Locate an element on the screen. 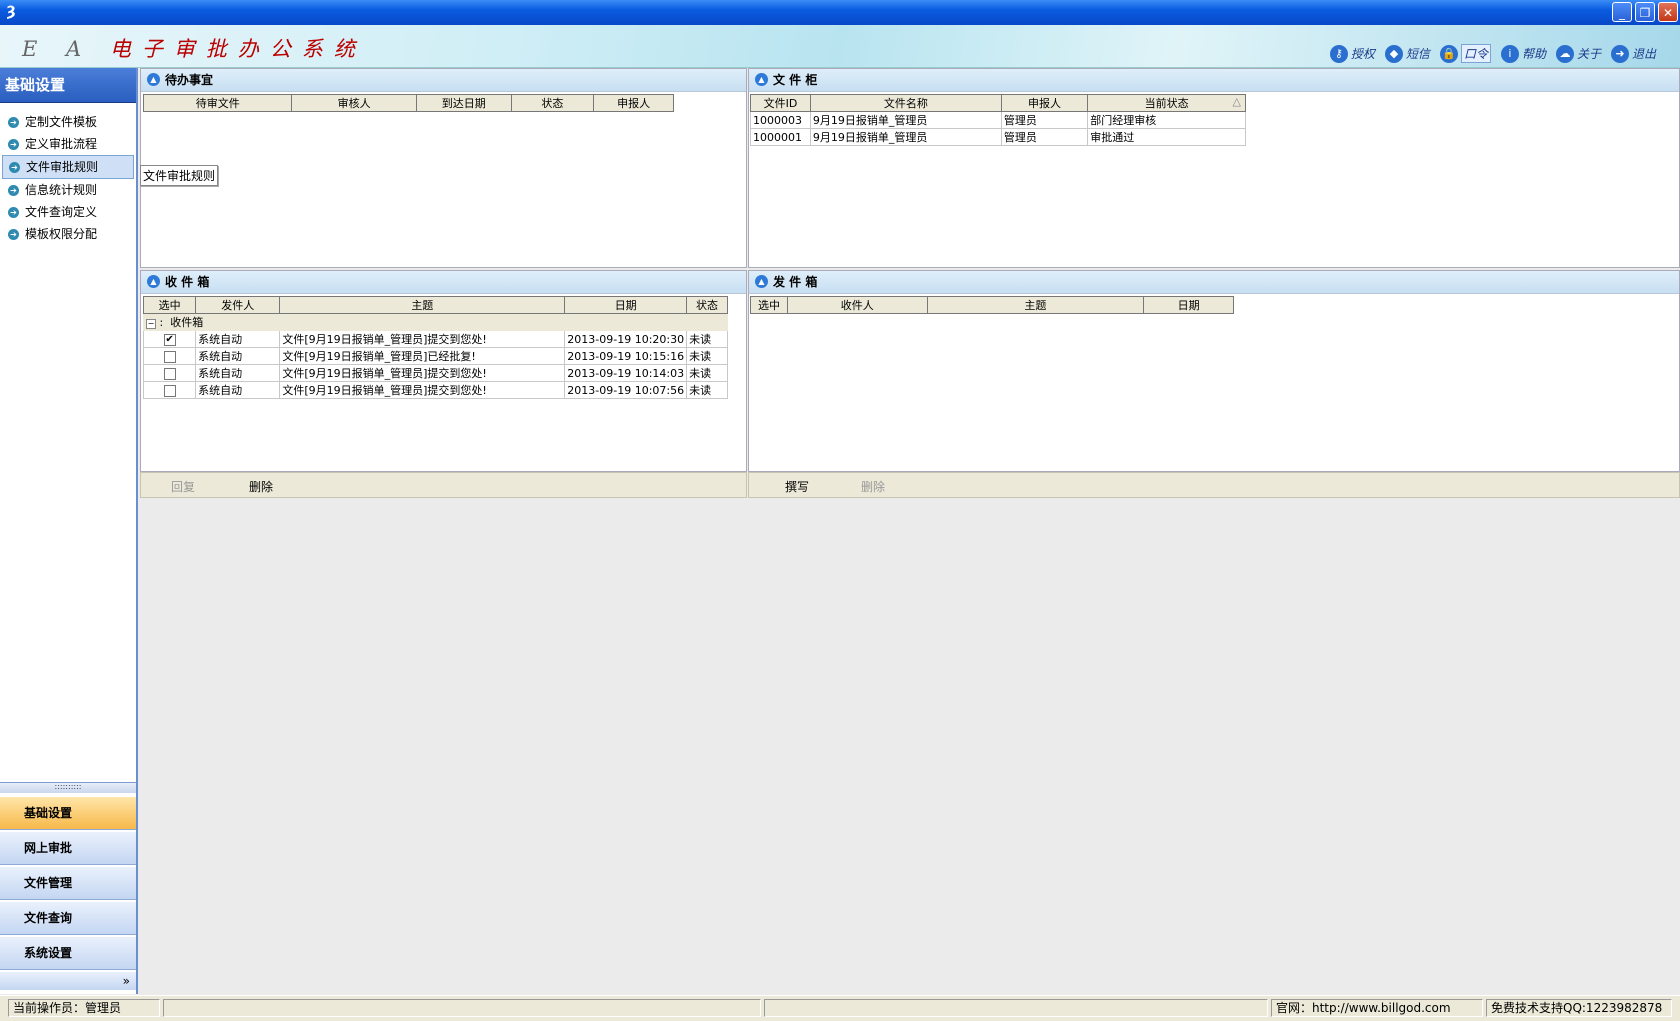 Image resolution: width=1680 pixels, height=1021 pixels. sidebar-item-permissions: ➔ 模板权限分配 is located at coordinates (68, 234).